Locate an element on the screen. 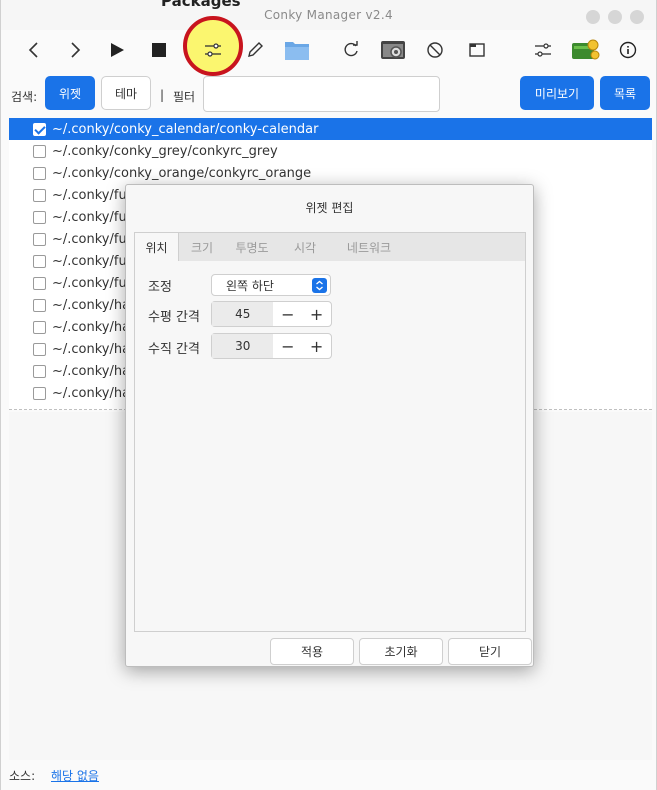 Image resolution: width=657 pixels, height=790 pixels. sliders-icon is located at coordinates (213, 50).